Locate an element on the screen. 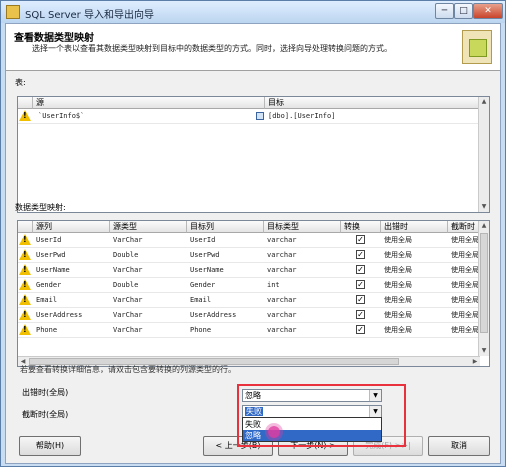  table-row: Email VarChar Email varchar ✓ 使用全局 使用全局 is located at coordinates (253, 300).